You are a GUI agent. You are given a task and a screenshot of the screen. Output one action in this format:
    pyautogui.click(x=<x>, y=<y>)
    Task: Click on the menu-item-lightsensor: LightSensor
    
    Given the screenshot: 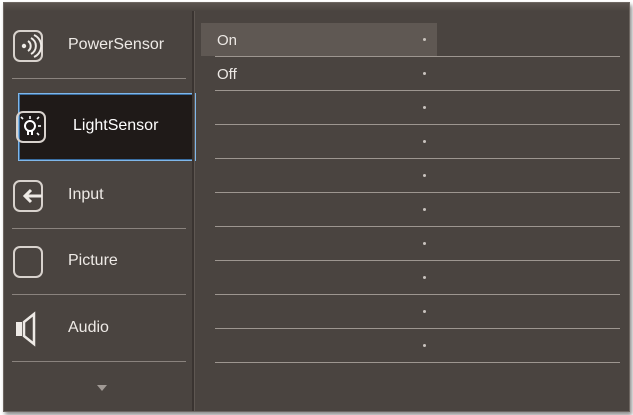 What is the action you would take?
    pyautogui.click(x=105, y=127)
    